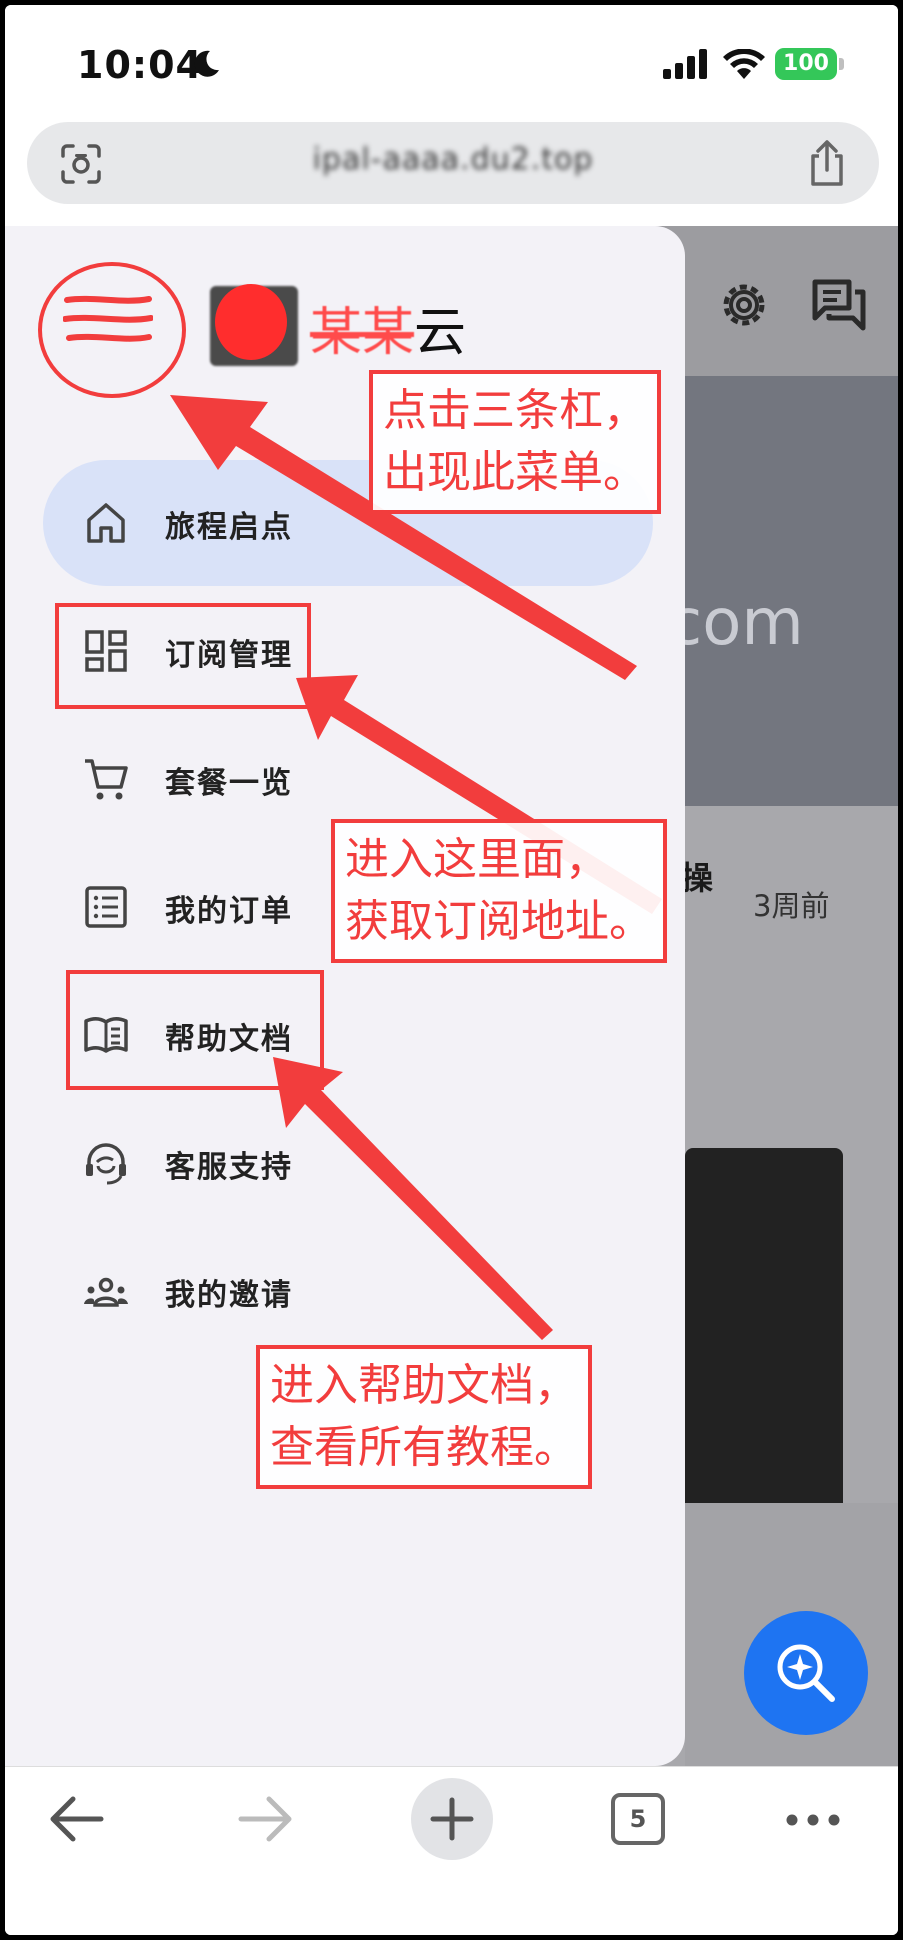  What do you see at coordinates (424, 1385) in the screenshot?
I see `callout-help-line1: 进入帮助文档，` at bounding box center [424, 1385].